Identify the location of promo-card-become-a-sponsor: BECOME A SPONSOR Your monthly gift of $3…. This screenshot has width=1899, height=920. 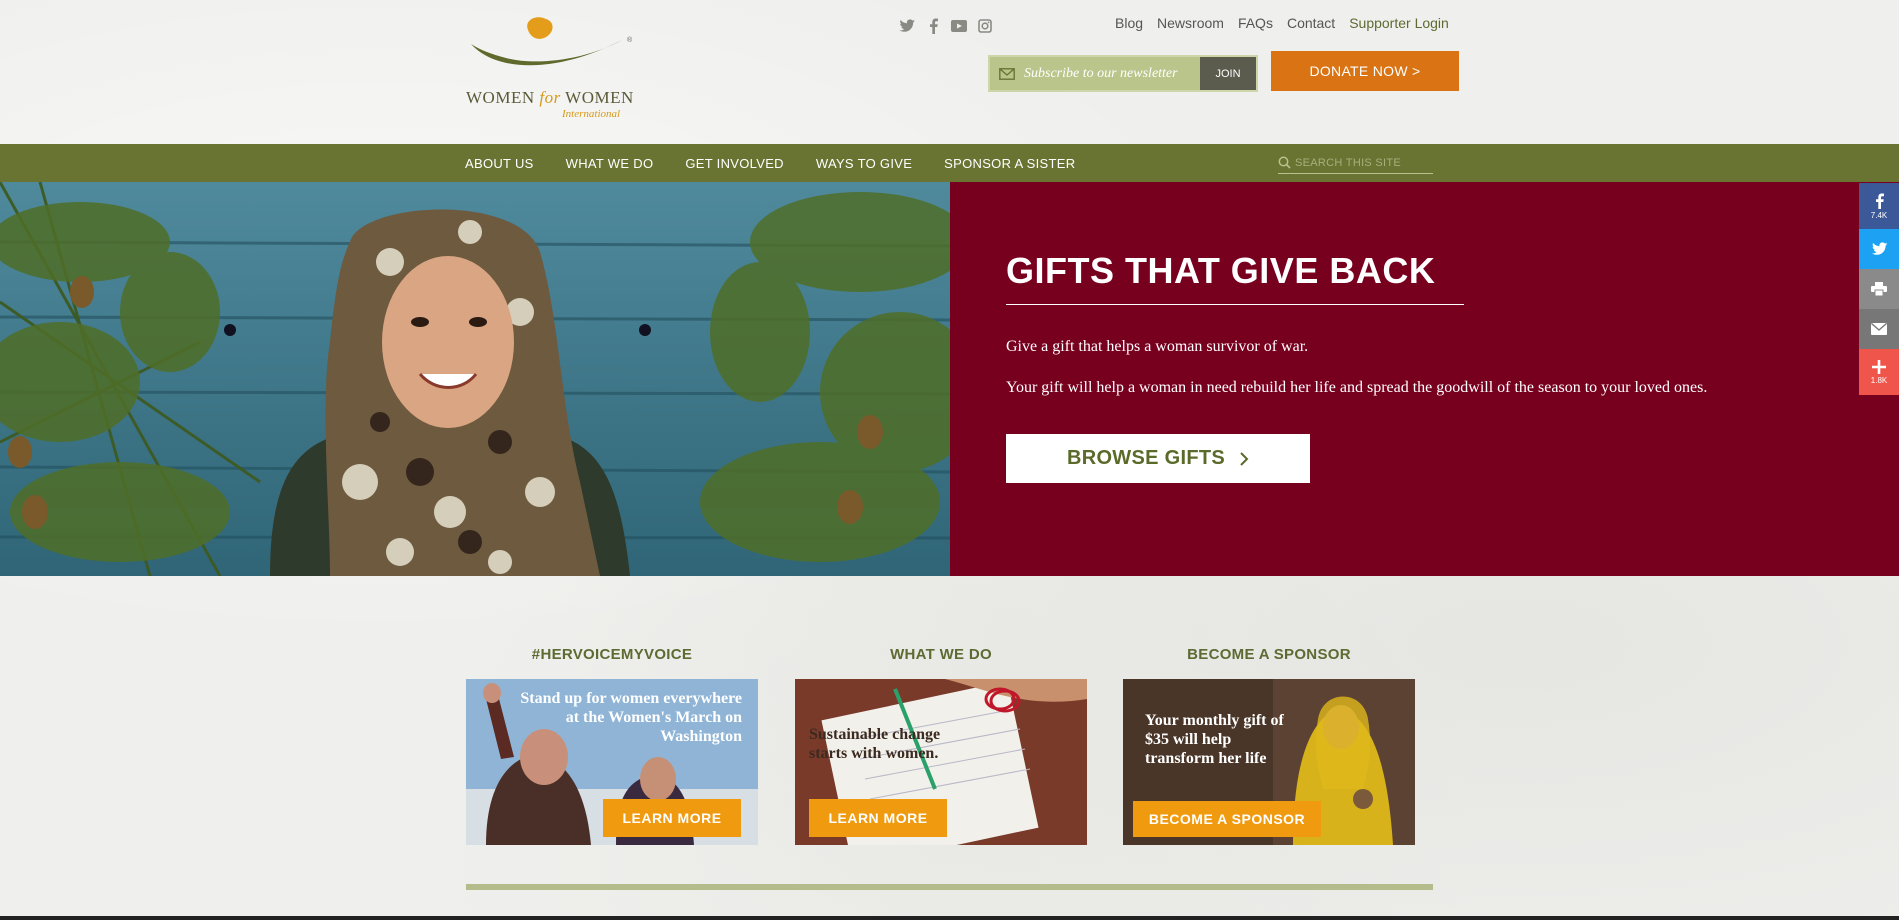
(1269, 745).